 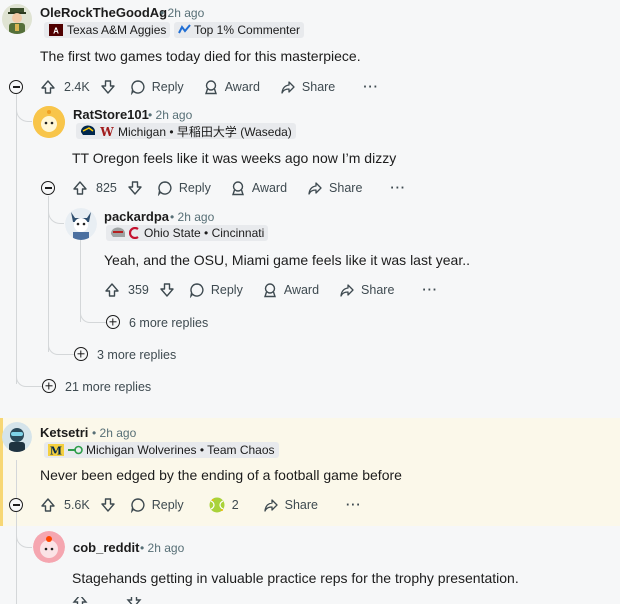 I want to click on thread-line-c1, so click(x=16, y=239).